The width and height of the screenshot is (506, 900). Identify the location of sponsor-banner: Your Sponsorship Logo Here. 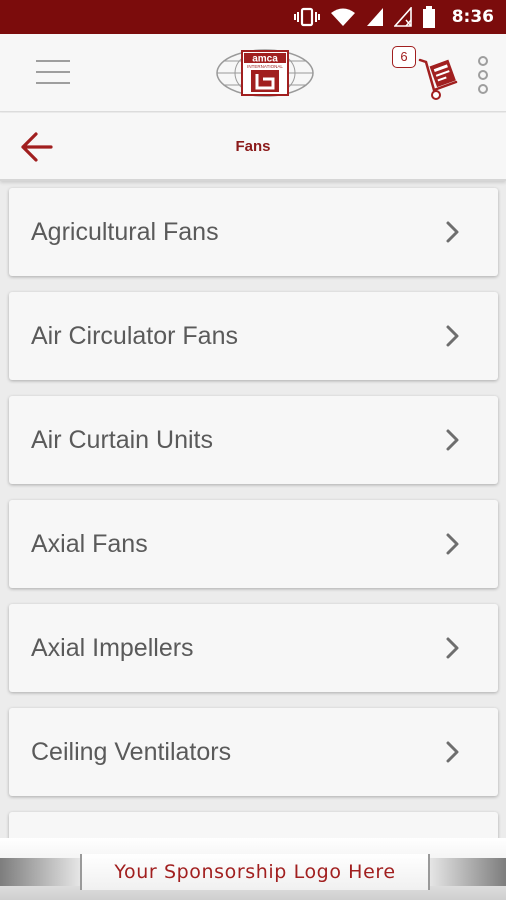
(253, 869).